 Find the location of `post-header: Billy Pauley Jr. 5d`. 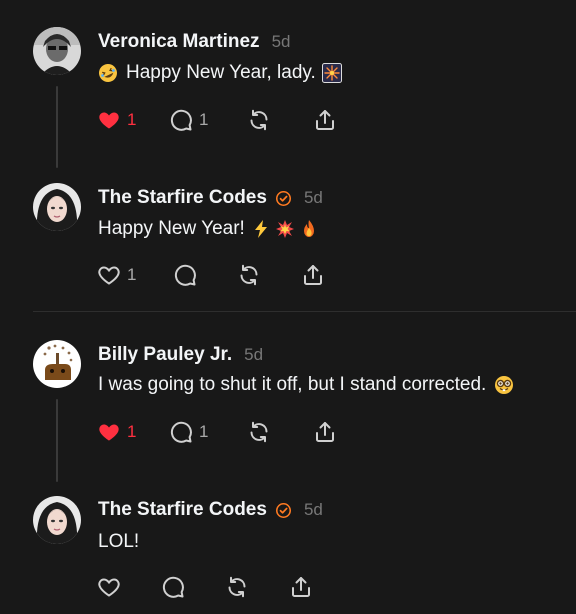

post-header: Billy Pauley Jr. 5d is located at coordinates (180, 355).